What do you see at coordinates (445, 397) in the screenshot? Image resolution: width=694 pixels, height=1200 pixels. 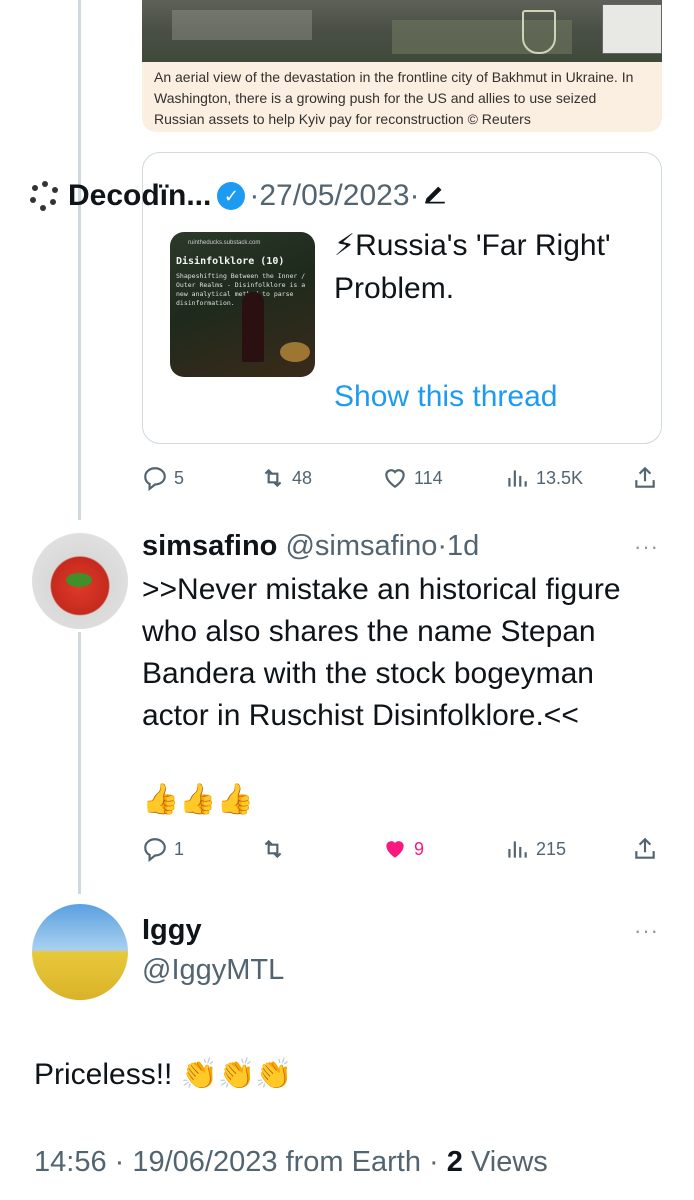 I see `show-thread-link: Show this thread` at bounding box center [445, 397].